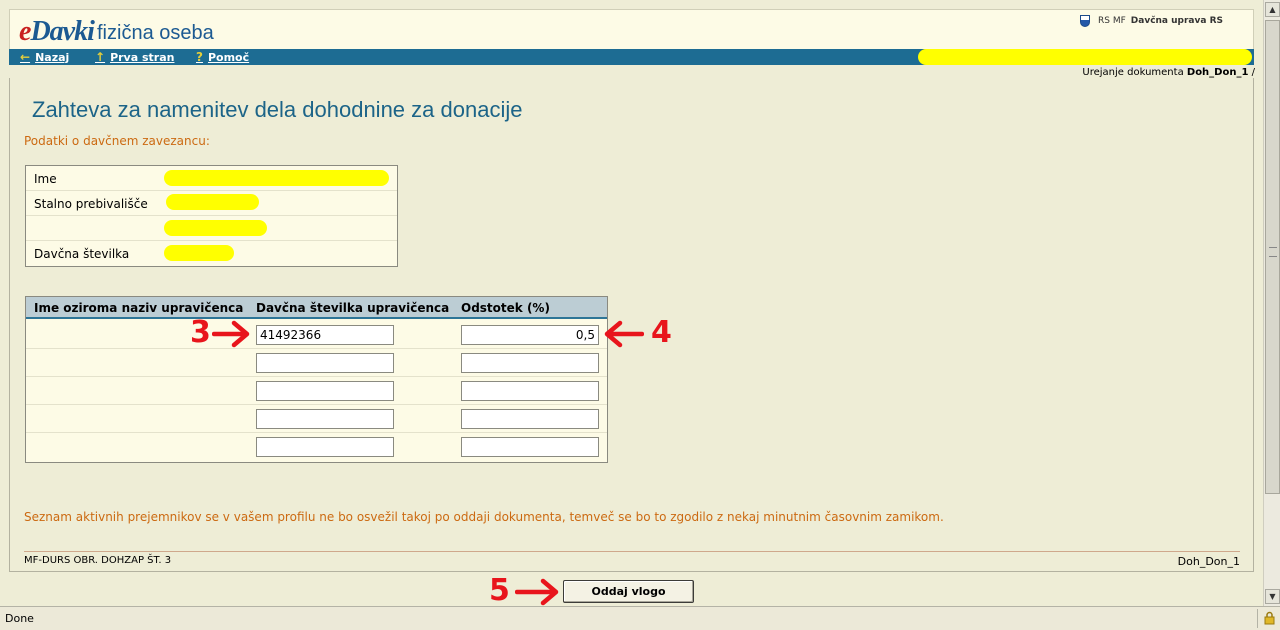 The height and width of the screenshot is (630, 1280). Describe the element at coordinates (82, 254) in the screenshot. I see `taxpayer-tax-number-label: Davčna številka` at that location.